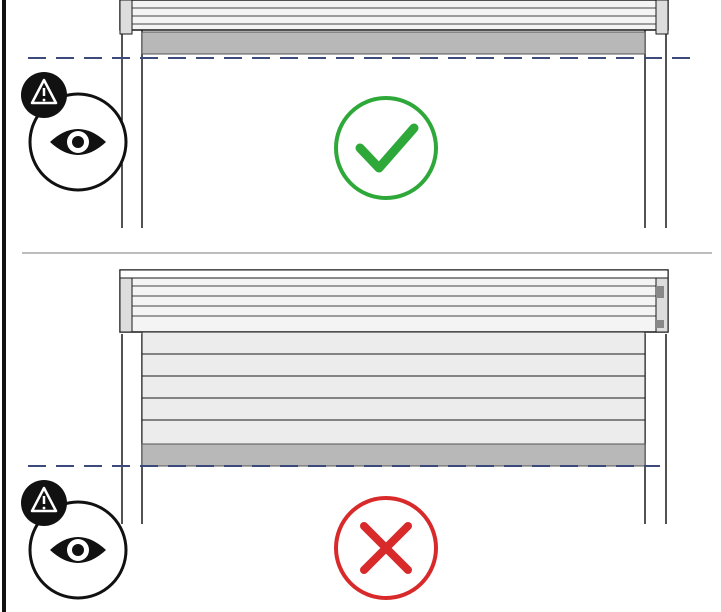 The width and height of the screenshot is (721, 612). Describe the element at coordinates (386, 148) in the screenshot. I see `checkmark-icon` at that location.